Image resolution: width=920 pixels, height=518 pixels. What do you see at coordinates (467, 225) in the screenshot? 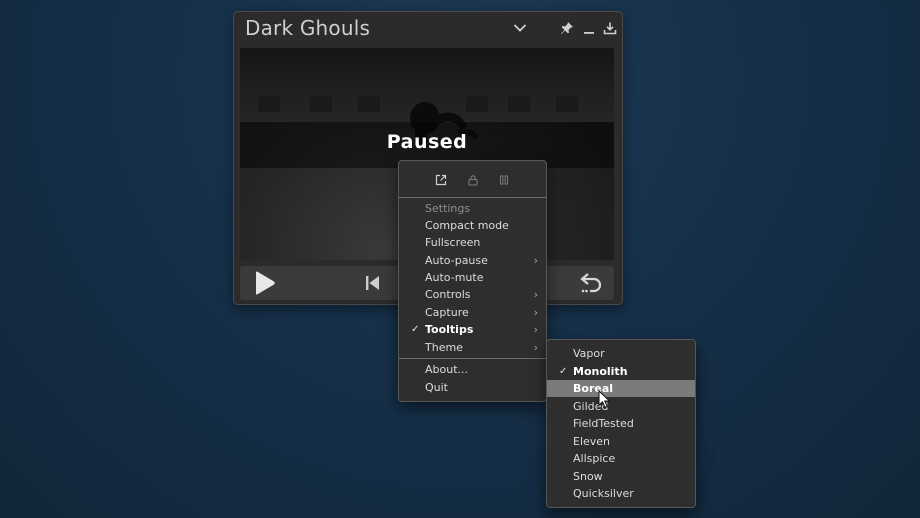
I see `menu-item-label: Compact mode` at bounding box center [467, 225].